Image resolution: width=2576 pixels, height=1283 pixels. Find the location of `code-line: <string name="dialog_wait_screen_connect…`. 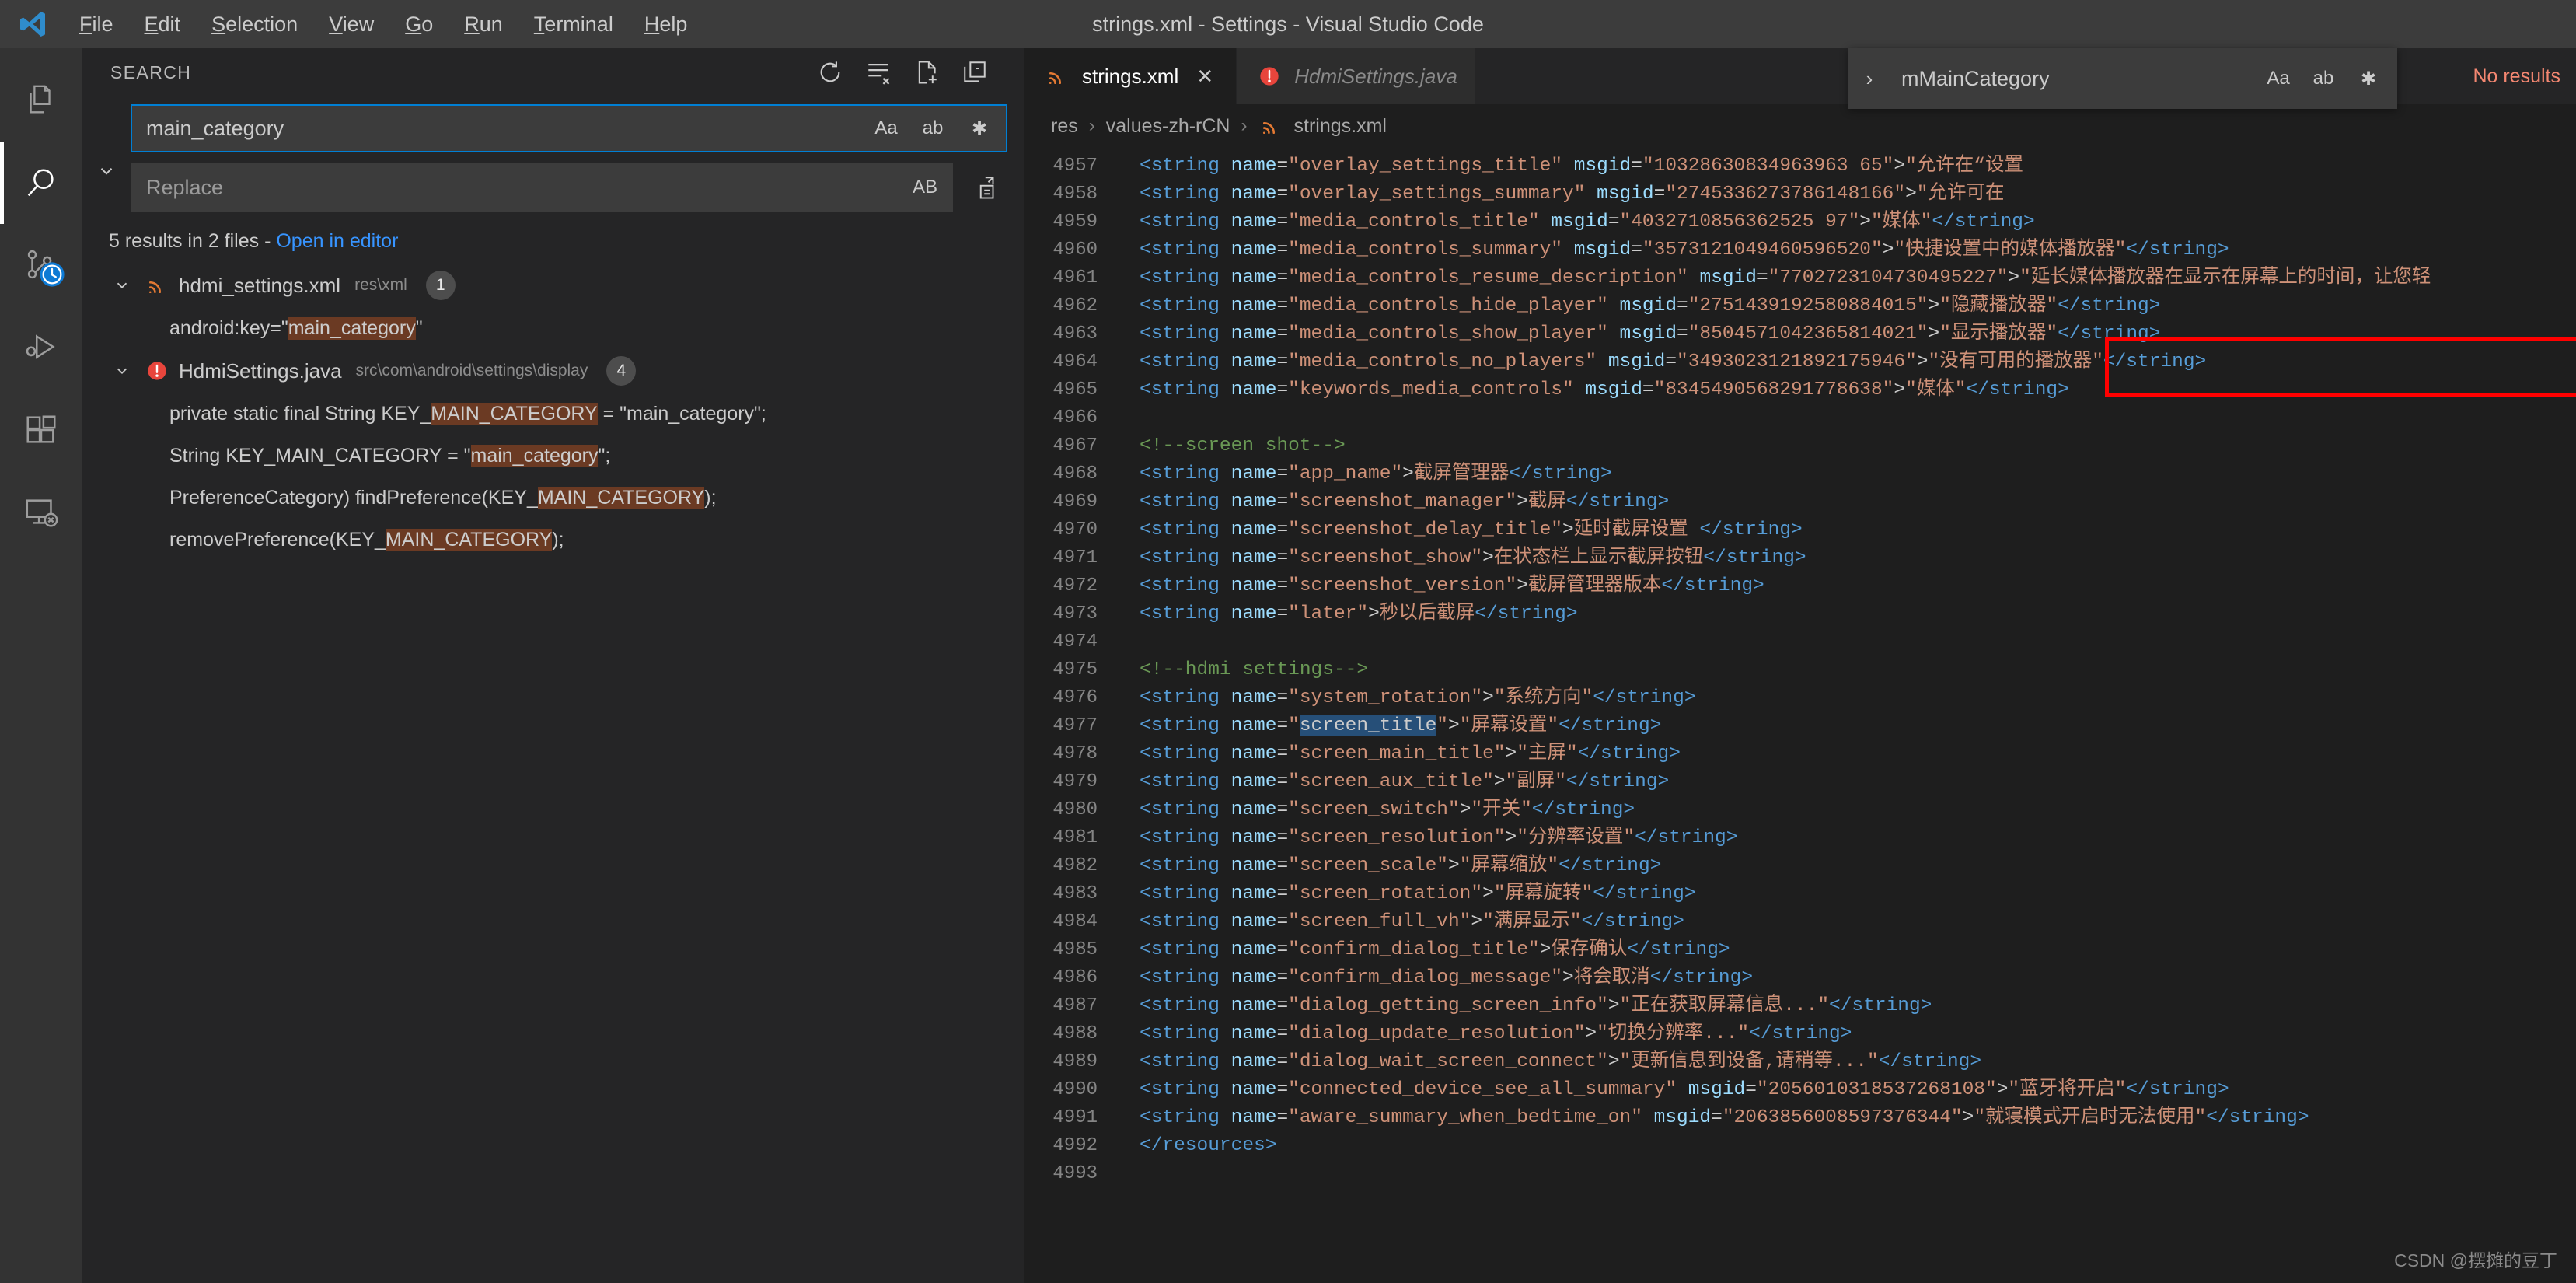

code-line: <string name="dialog_wait_screen_connect… is located at coordinates (1858, 1062).